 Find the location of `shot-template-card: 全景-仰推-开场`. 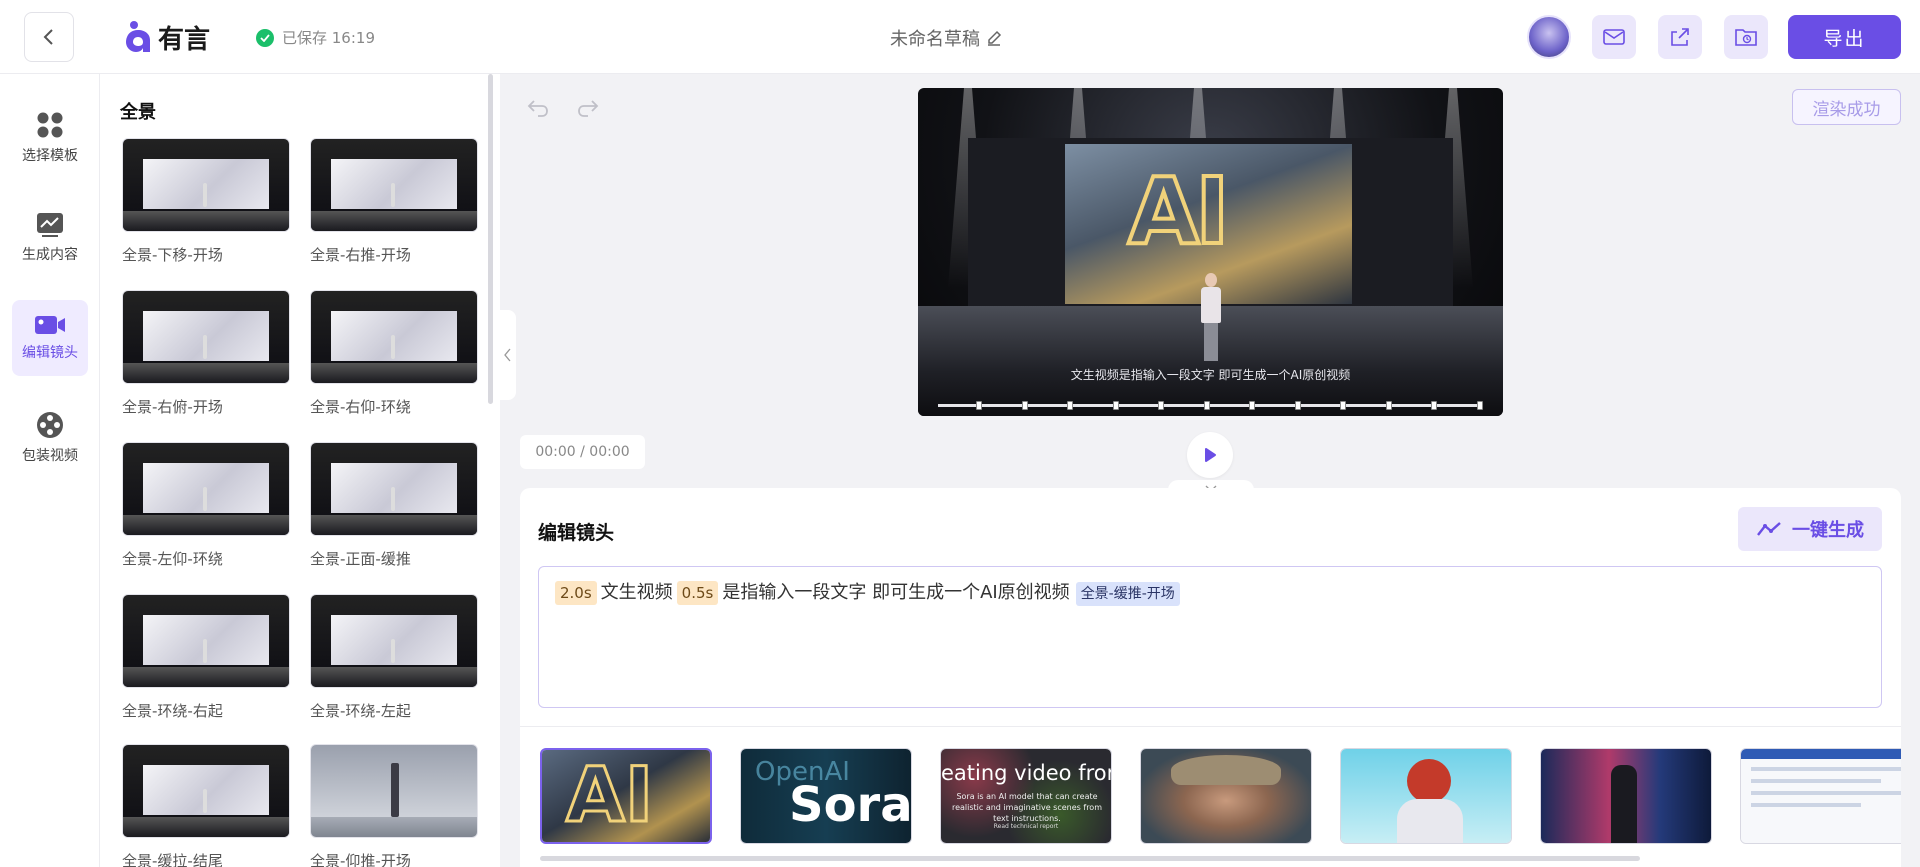

shot-template-card: 全景-仰推-开场 is located at coordinates (394, 805).